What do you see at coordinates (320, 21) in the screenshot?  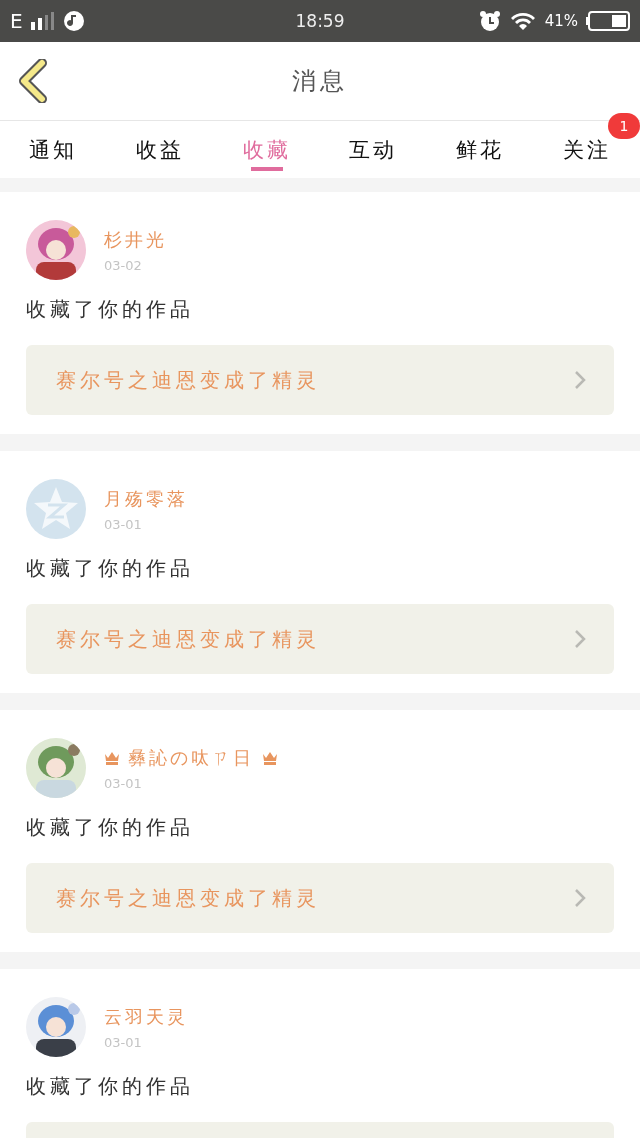 I see `clock: 18:59` at bounding box center [320, 21].